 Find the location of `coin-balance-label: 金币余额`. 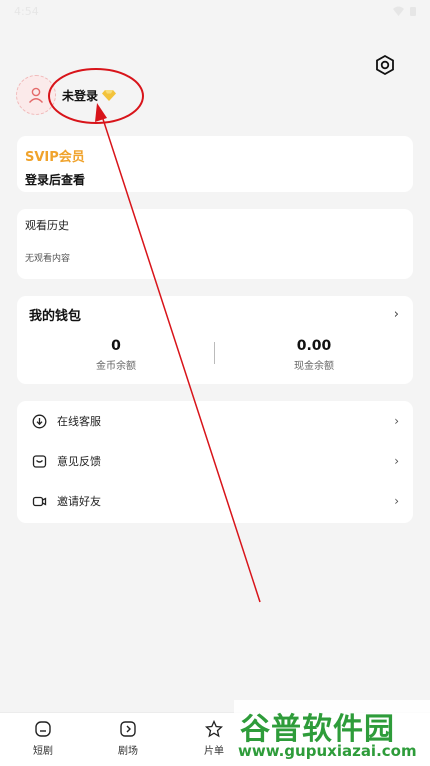

coin-balance-label: 金币余额 is located at coordinates (116, 366).